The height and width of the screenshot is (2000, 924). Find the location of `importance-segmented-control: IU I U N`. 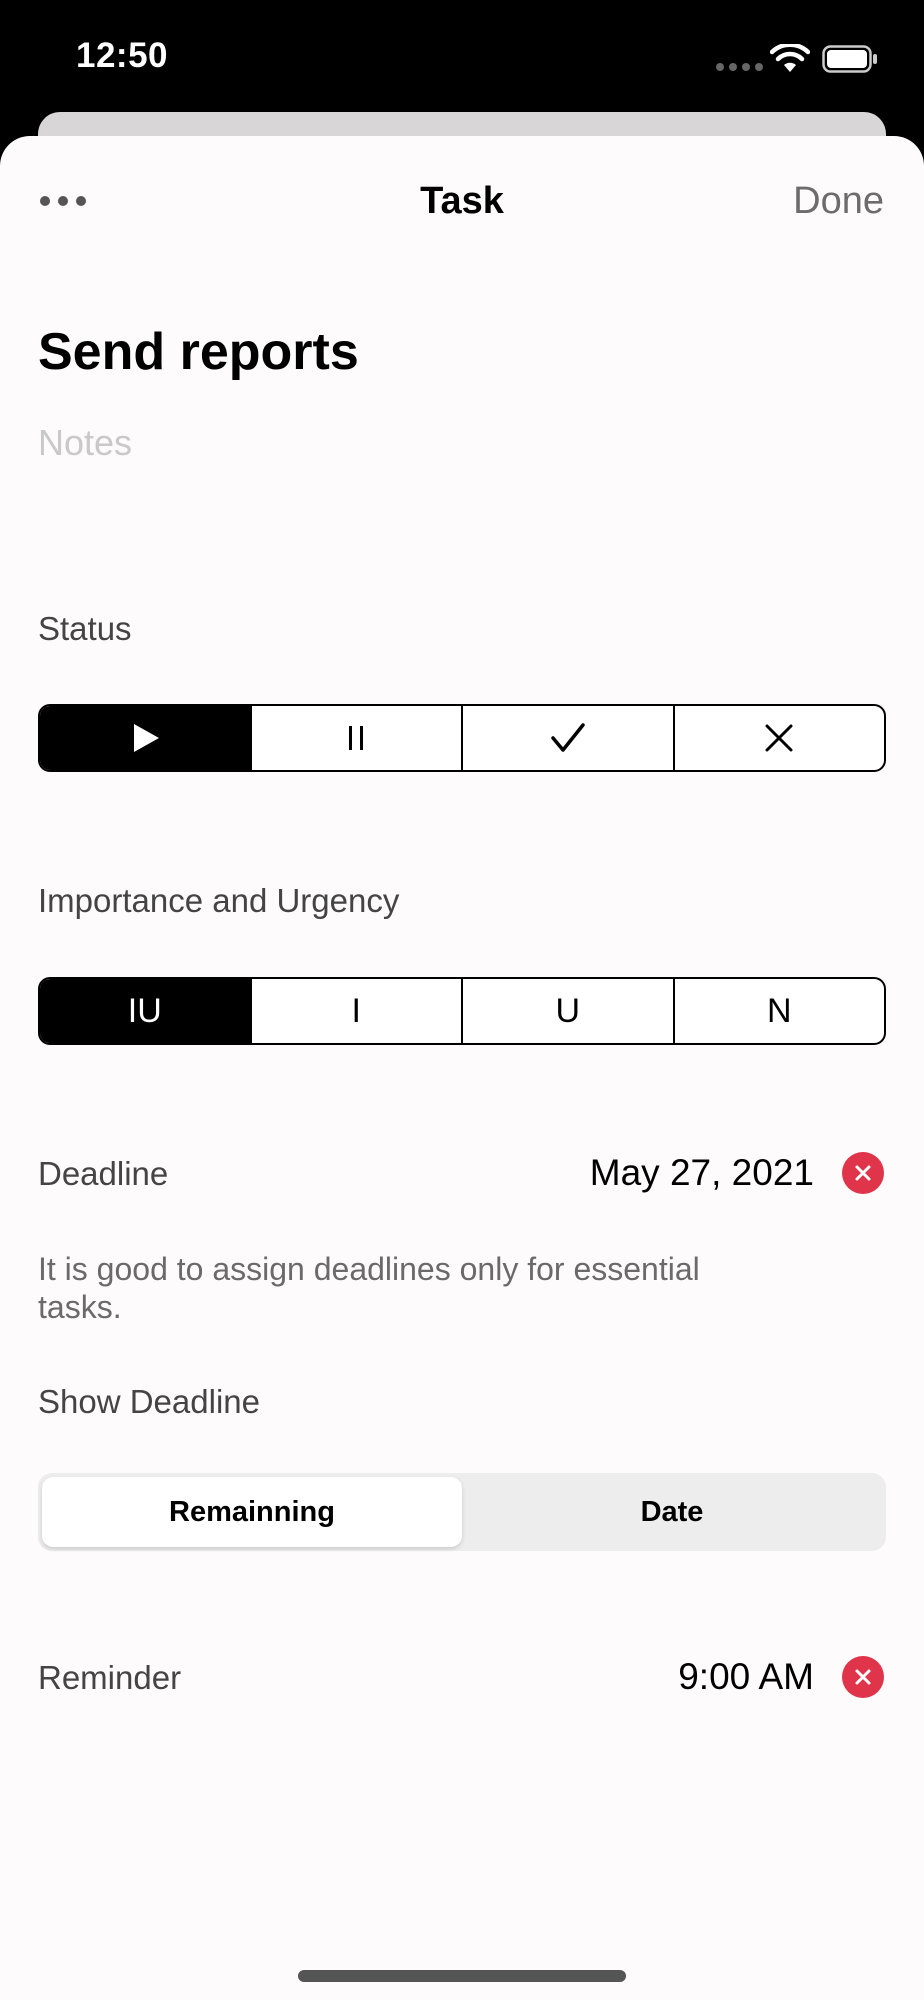

importance-segmented-control: IU I U N is located at coordinates (462, 1011).